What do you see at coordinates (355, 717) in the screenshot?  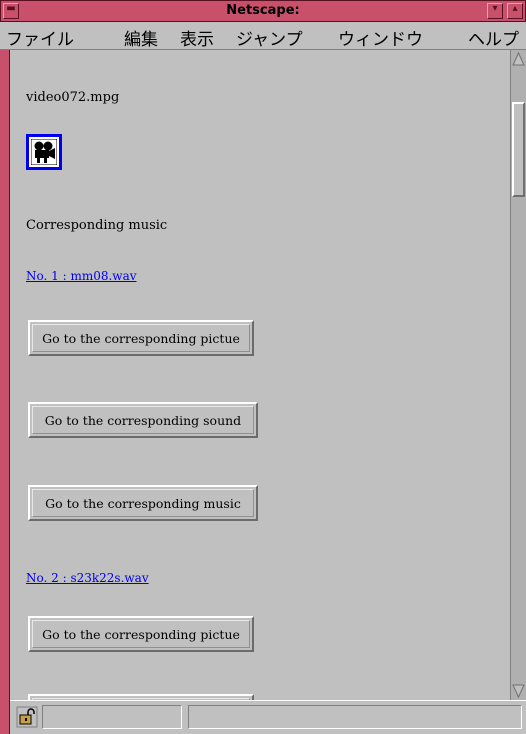 I see `status-message-field` at bounding box center [355, 717].